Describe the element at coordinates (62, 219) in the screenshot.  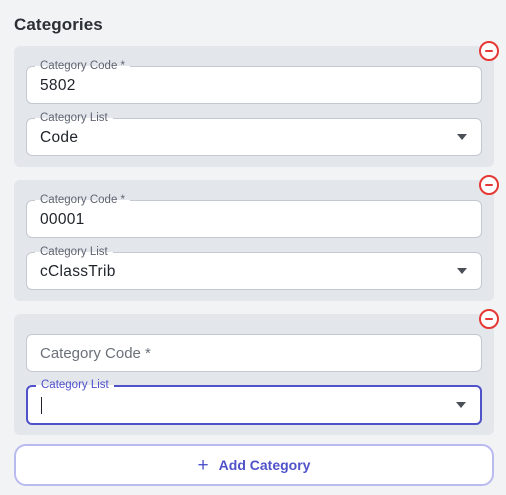
I see `category-code-value: 00001` at that location.